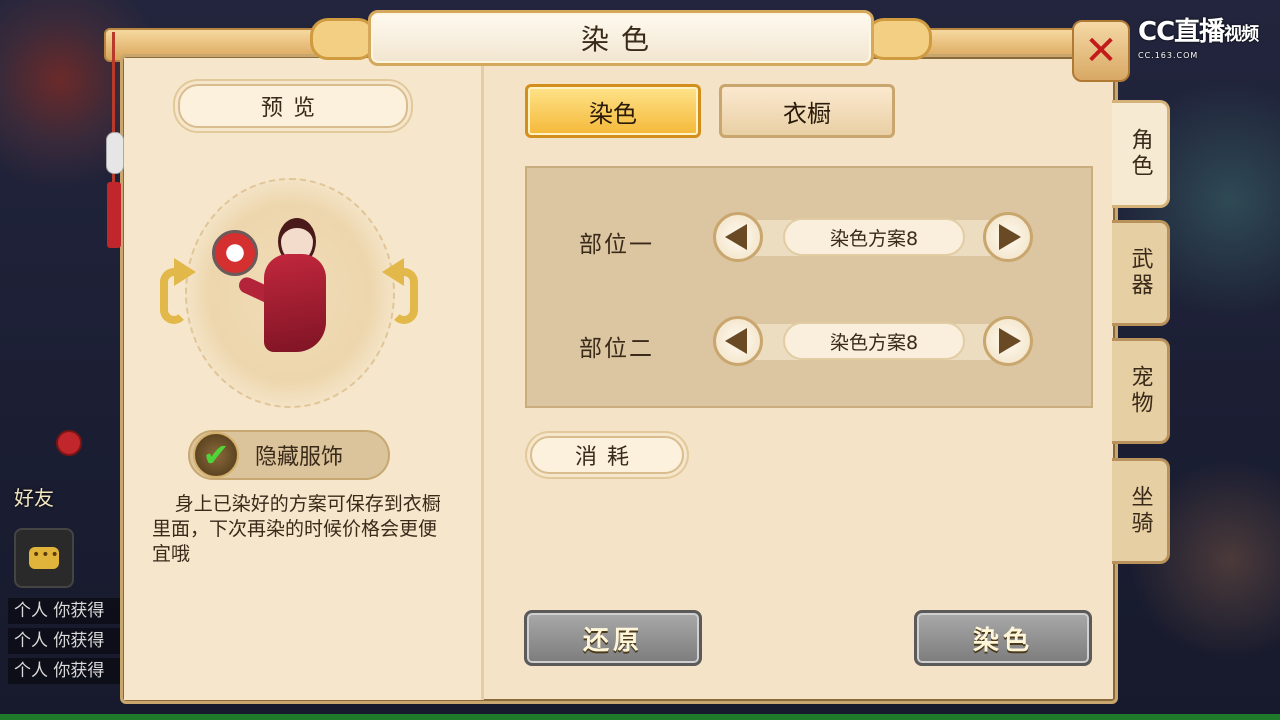 This screenshot has width=1280, height=720. I want to click on watermark-url: CC.163.COM, so click(1168, 55).